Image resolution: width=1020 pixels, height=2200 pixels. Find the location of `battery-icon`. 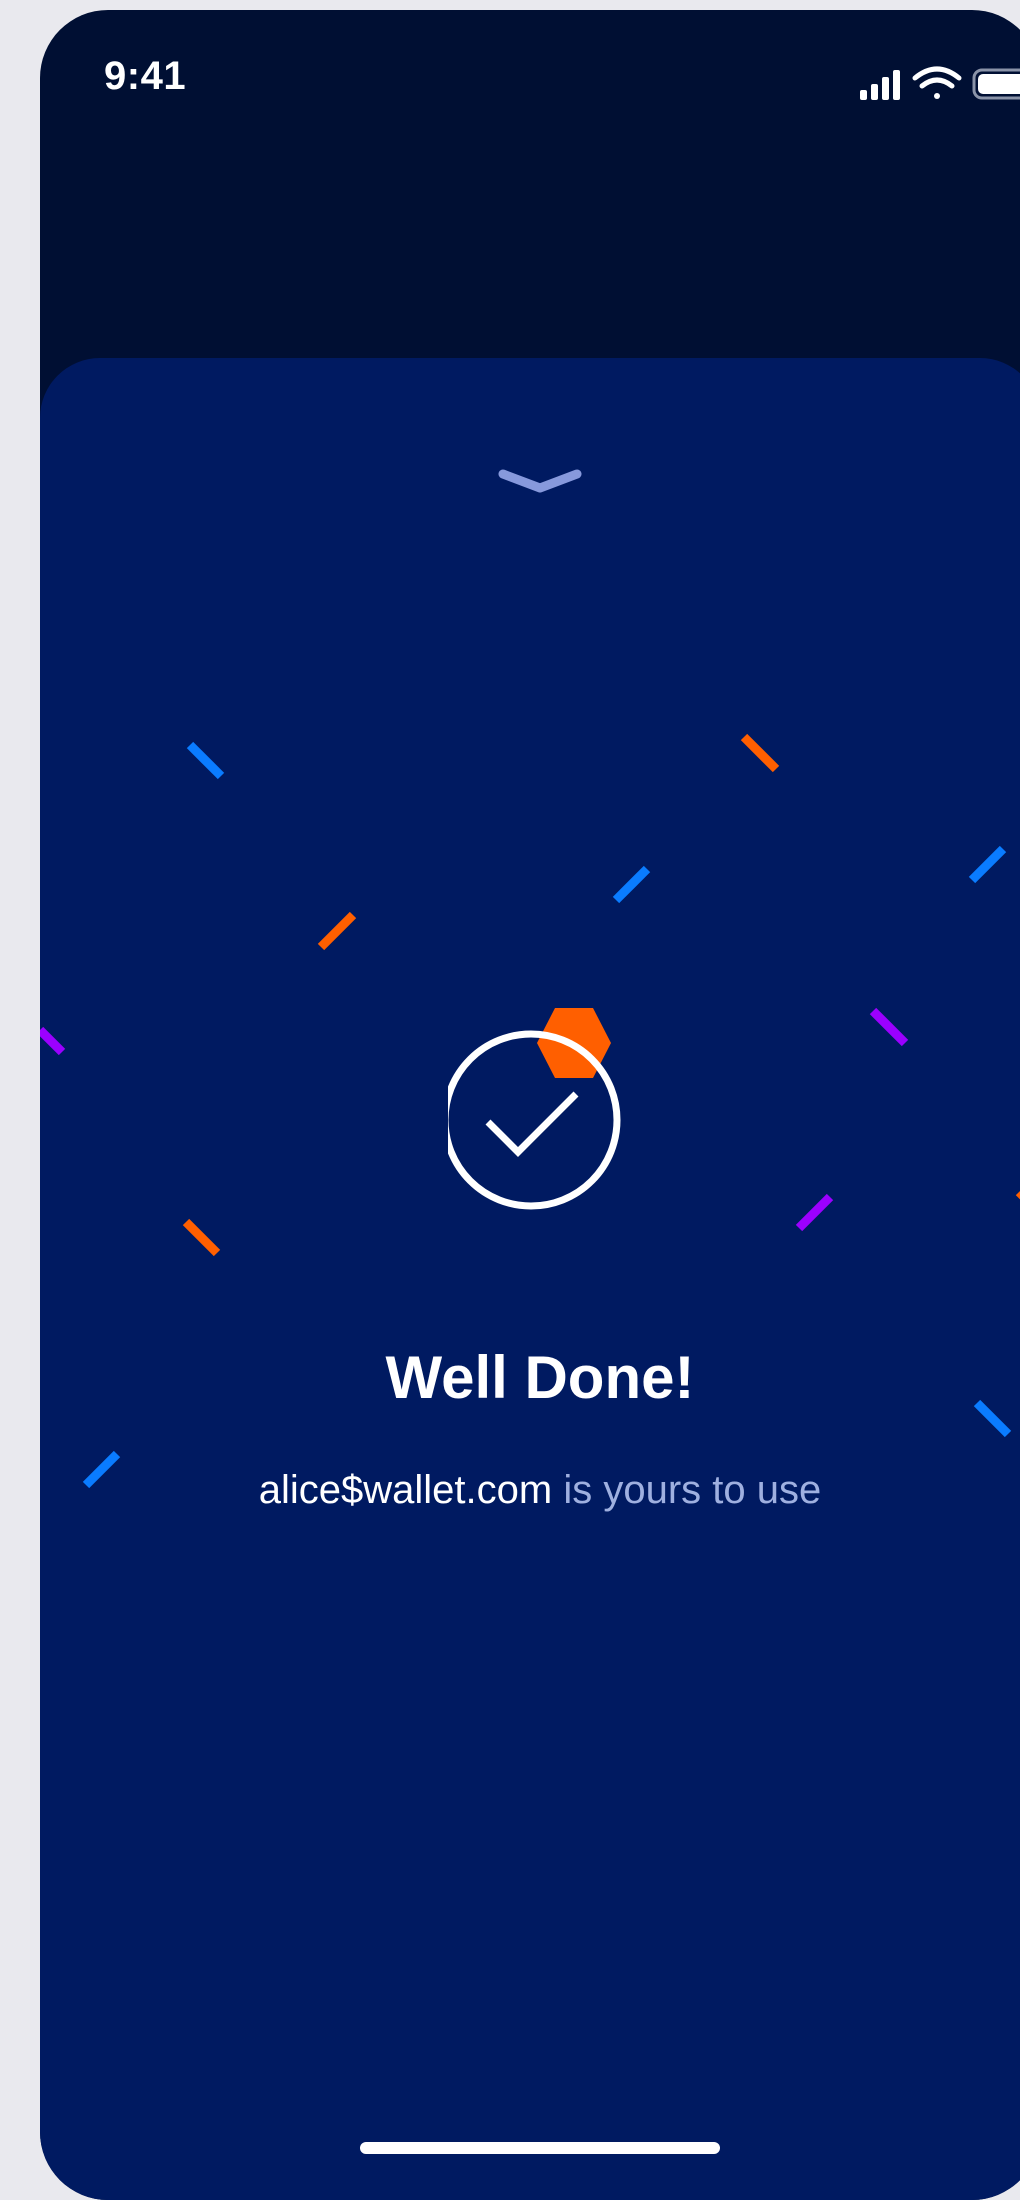

battery-icon is located at coordinates (996, 84).